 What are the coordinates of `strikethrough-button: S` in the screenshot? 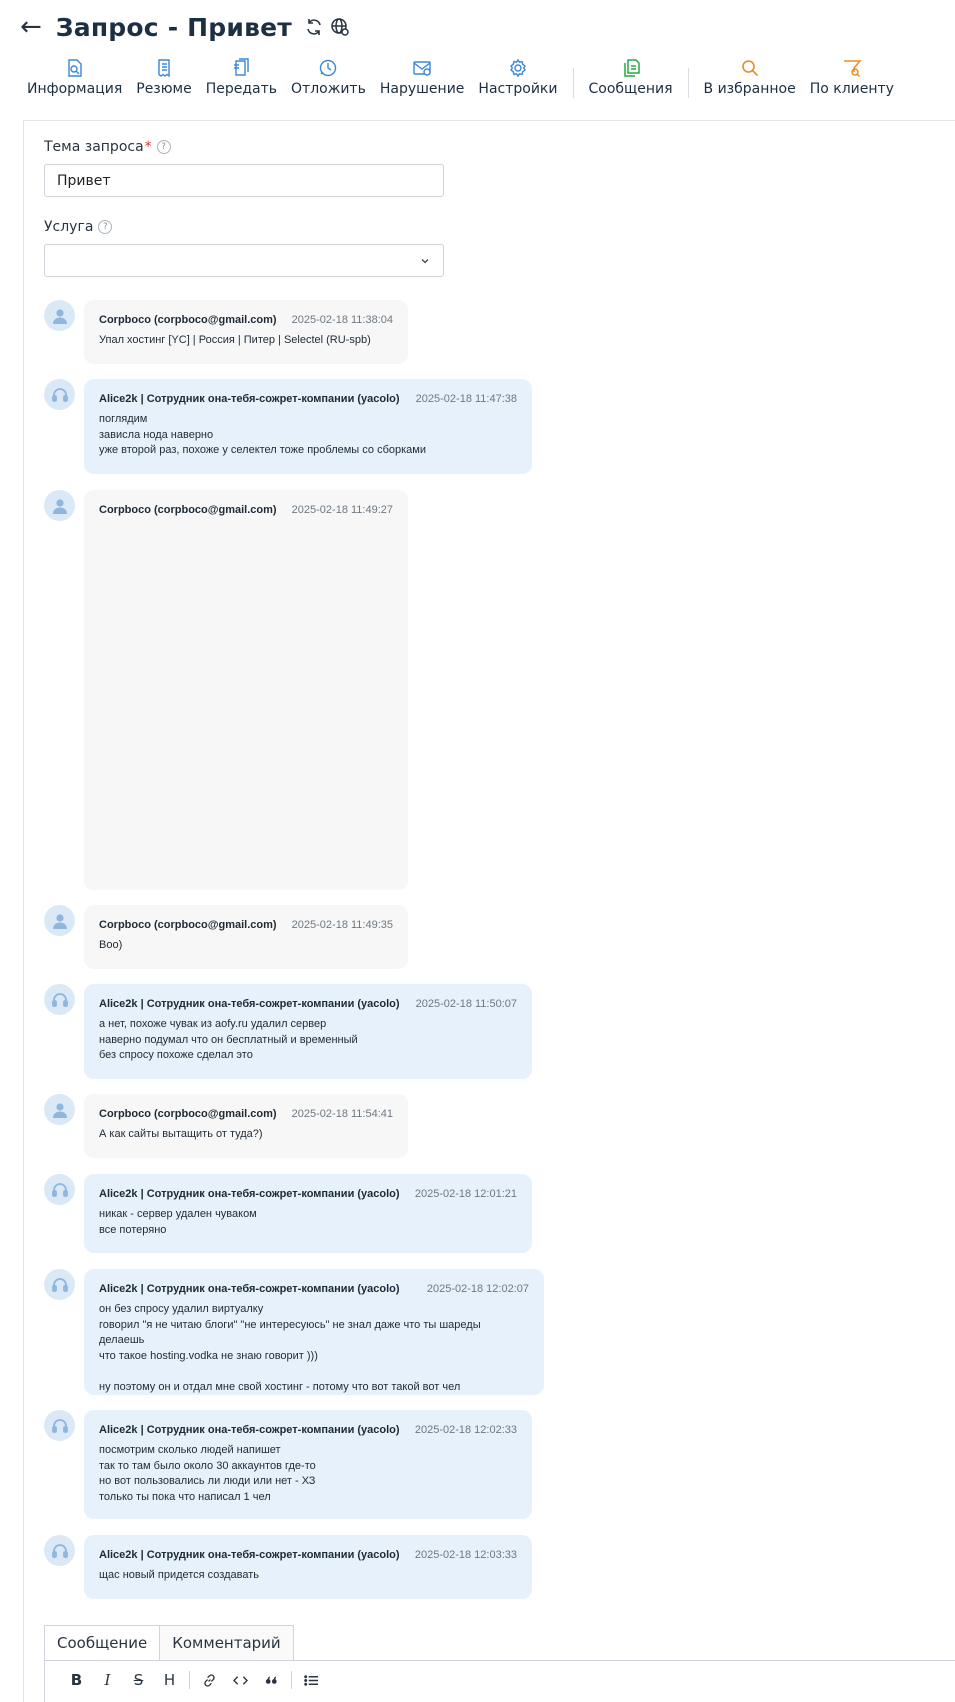 It's located at (138, 1680).